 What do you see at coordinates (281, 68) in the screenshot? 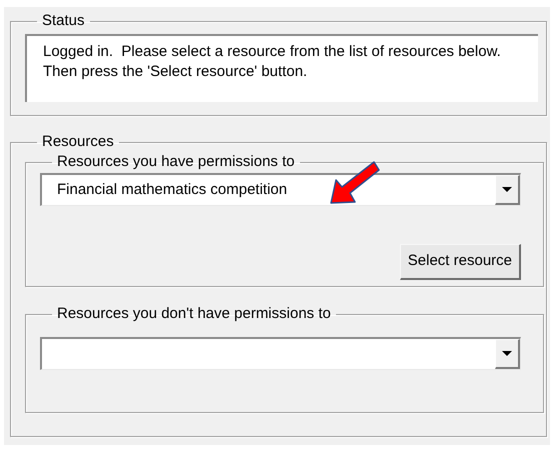
I see `status-message-box: Logged in. Please select a resource from the list of resources below. Then press the 'Select resource' button.` at bounding box center [281, 68].